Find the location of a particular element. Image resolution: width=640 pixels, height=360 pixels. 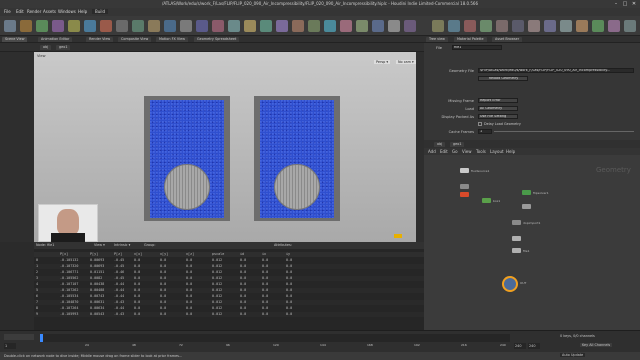

node-transform is located at coordinates (526, 206).